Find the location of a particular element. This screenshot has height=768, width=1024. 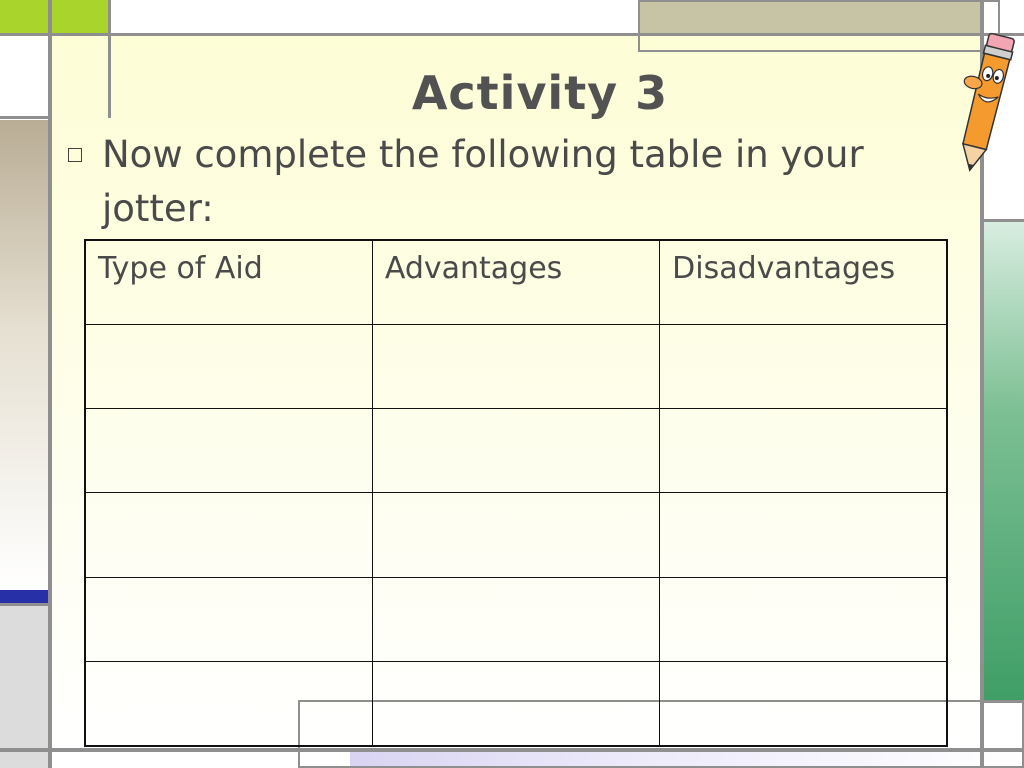

pencil-character-icon is located at coordinates (988, 102).